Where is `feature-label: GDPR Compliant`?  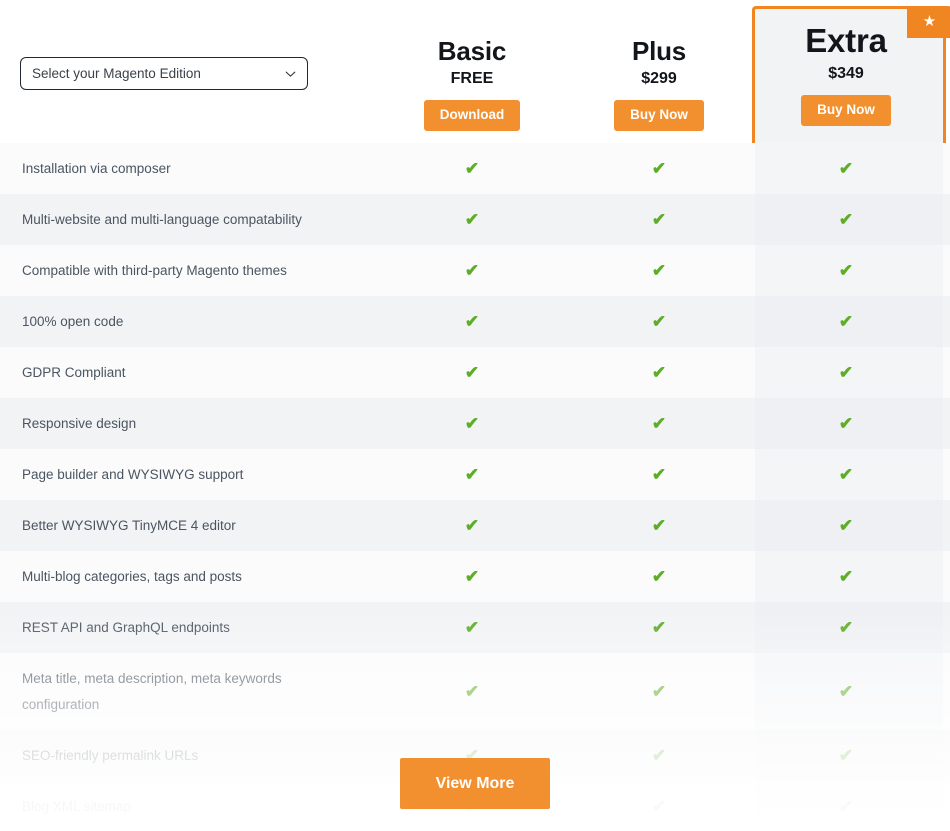
feature-label: GDPR Compliant is located at coordinates (74, 372).